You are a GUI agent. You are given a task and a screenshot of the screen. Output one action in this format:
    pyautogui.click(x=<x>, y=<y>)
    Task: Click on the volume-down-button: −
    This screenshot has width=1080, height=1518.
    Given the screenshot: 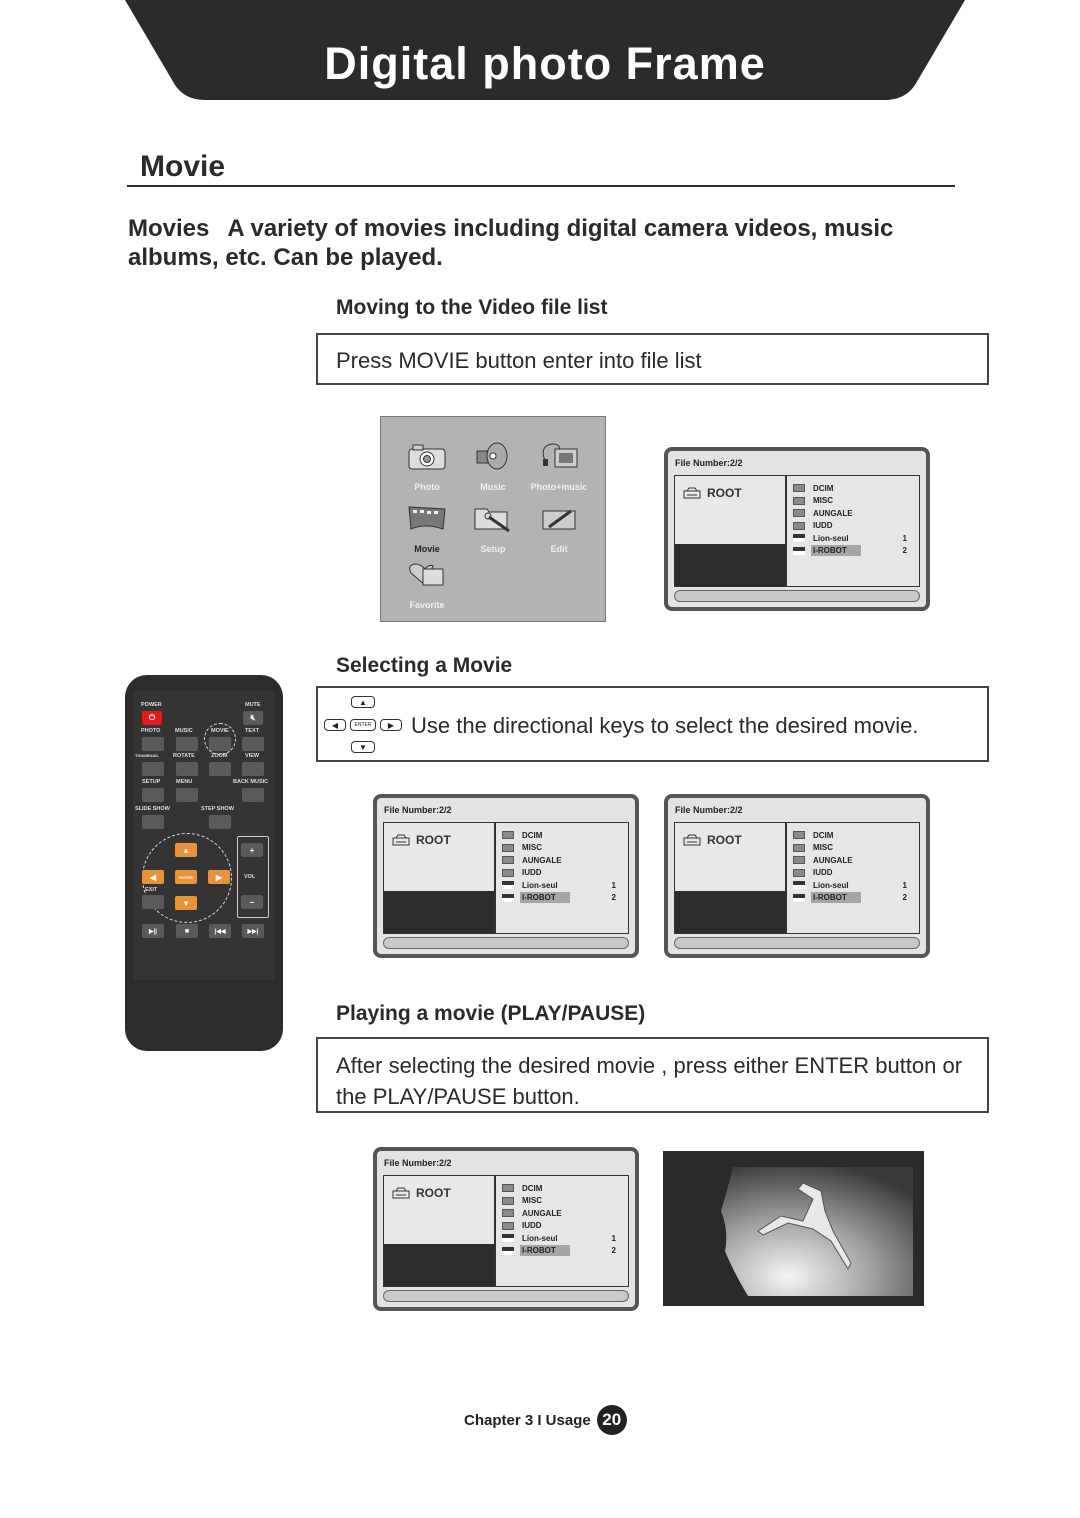 What is the action you would take?
    pyautogui.click(x=252, y=902)
    